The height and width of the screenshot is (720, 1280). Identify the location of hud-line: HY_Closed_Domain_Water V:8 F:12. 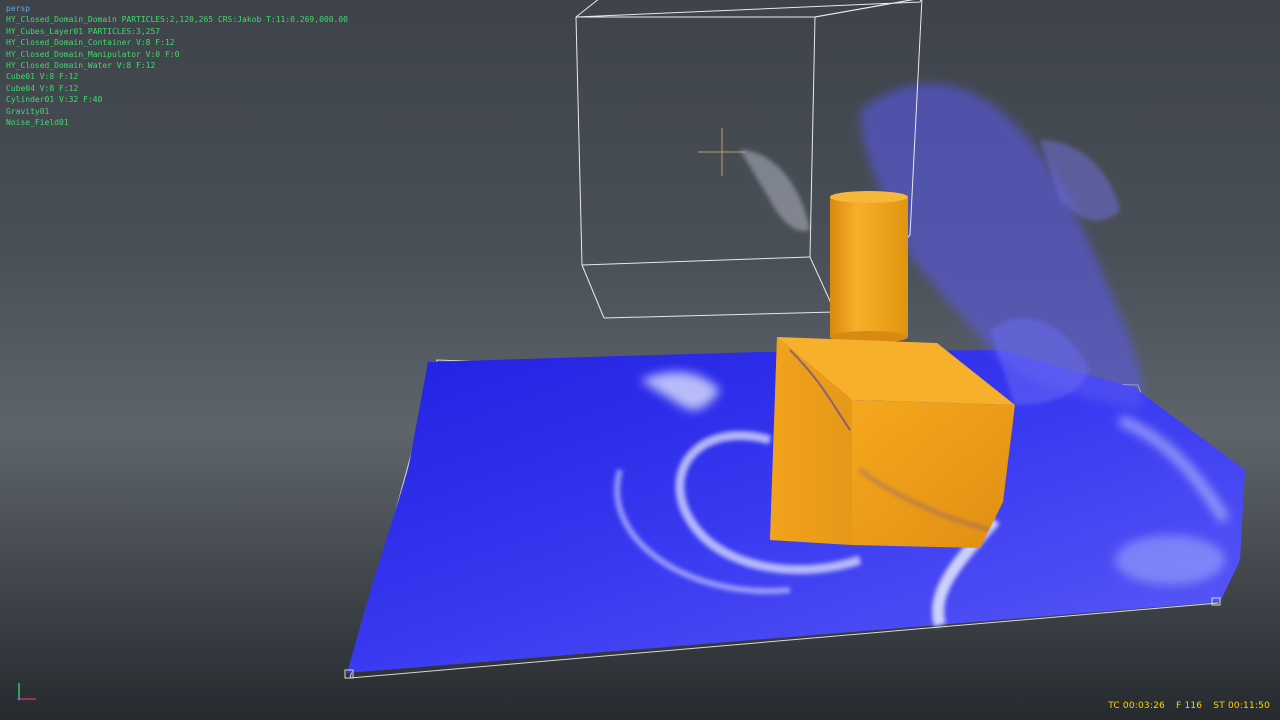
(81, 66).